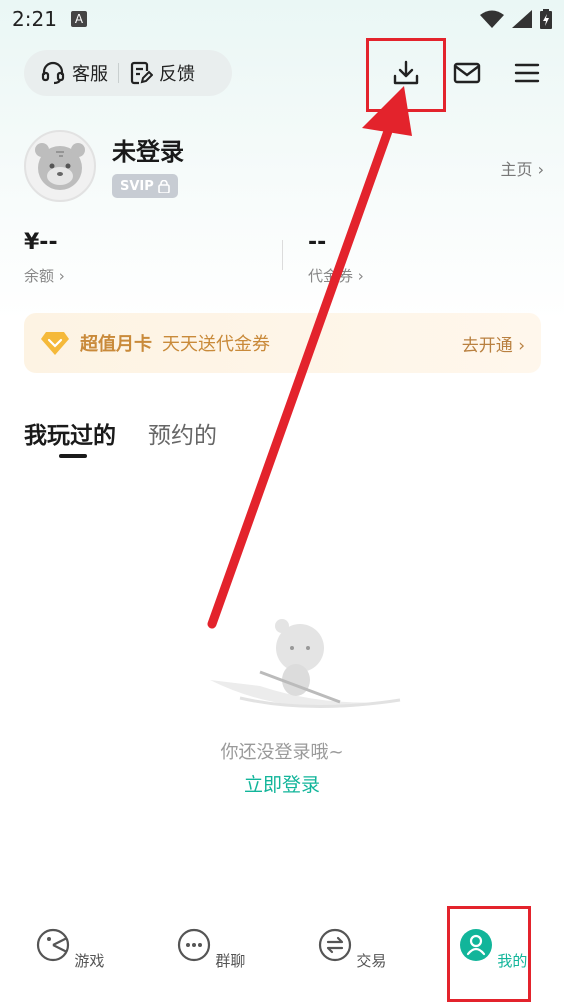 The image size is (564, 1004). Describe the element at coordinates (230, 961) in the screenshot. I see `nav-group-chat-label: 群聊` at that location.